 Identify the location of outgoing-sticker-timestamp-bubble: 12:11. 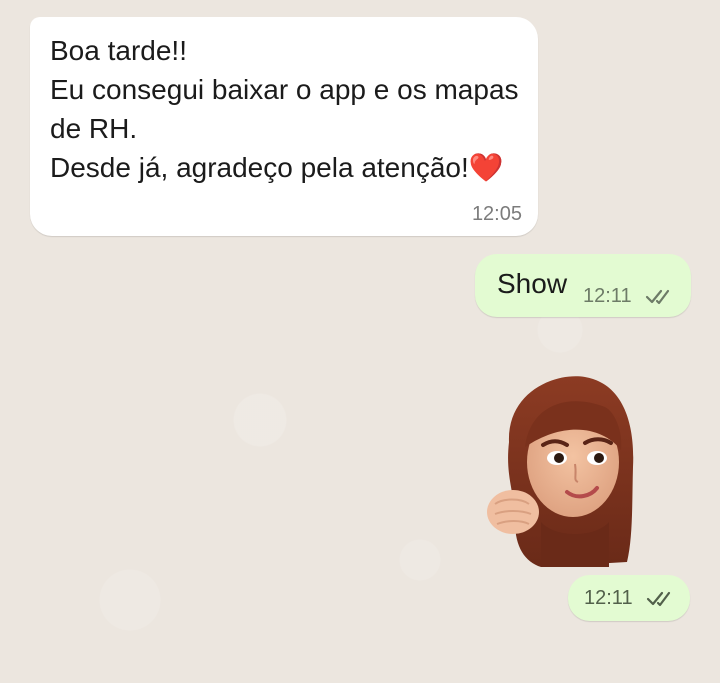
(629, 598).